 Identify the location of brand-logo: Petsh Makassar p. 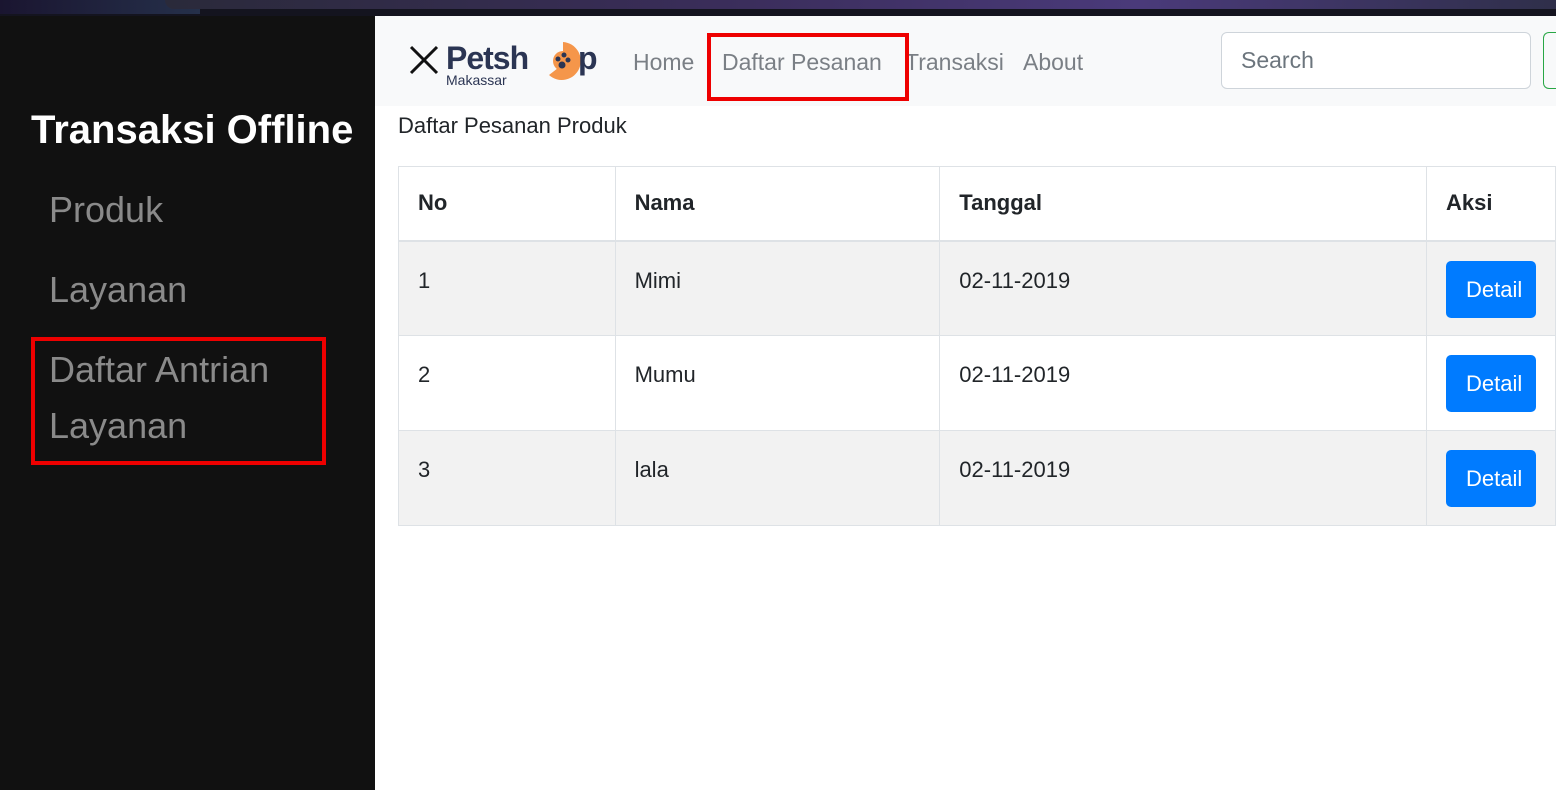
(508, 67).